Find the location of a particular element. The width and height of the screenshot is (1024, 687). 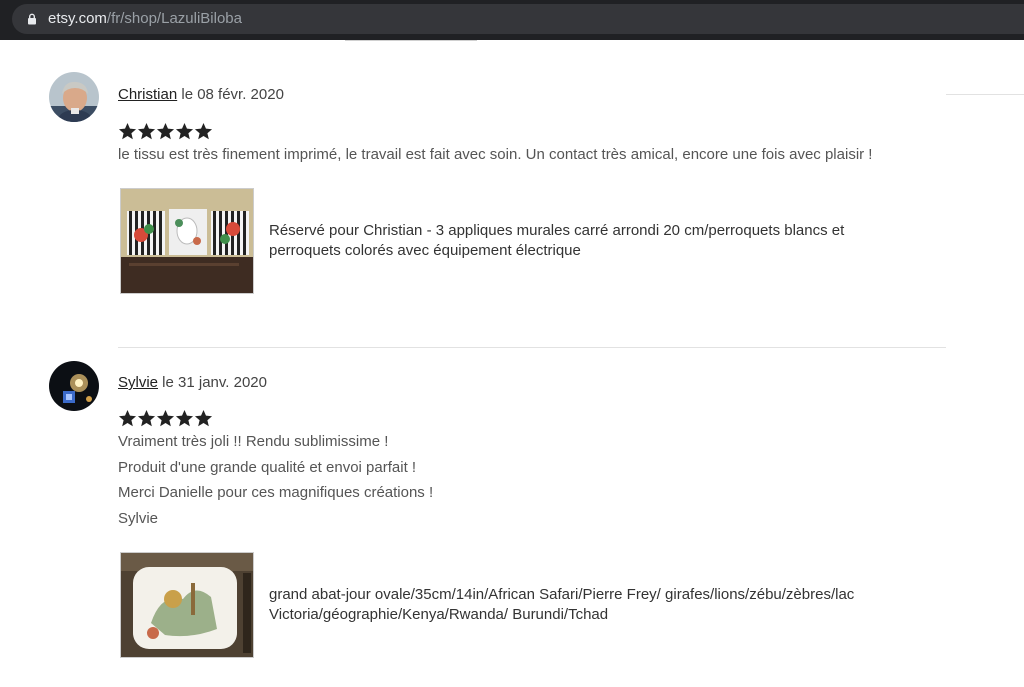

review-divider is located at coordinates (532, 347).